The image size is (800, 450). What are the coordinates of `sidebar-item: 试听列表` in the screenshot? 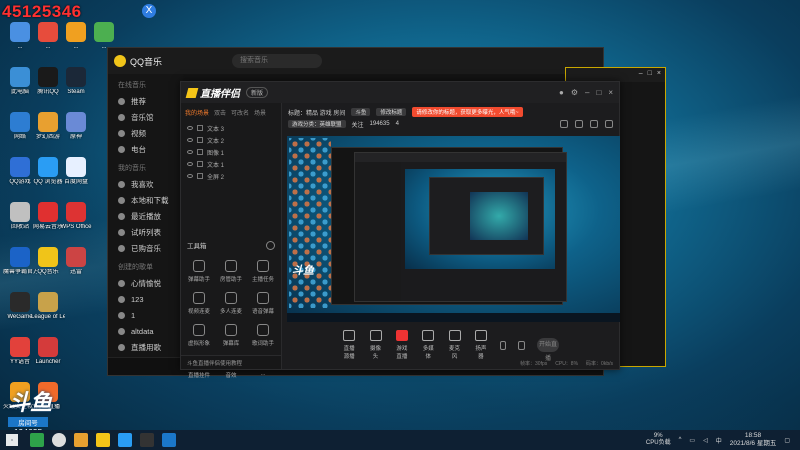 It's located at (145, 232).